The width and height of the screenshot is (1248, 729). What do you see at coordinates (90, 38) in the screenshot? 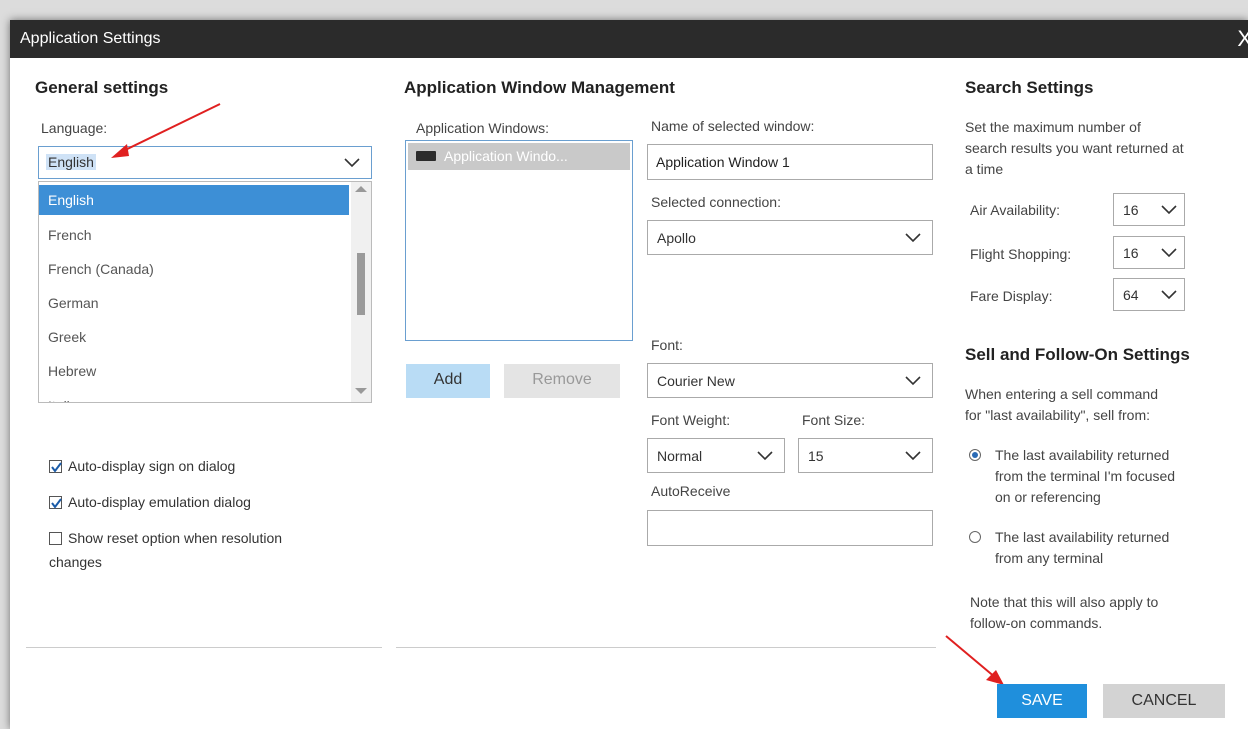
I see `window-title: Application Settings` at bounding box center [90, 38].